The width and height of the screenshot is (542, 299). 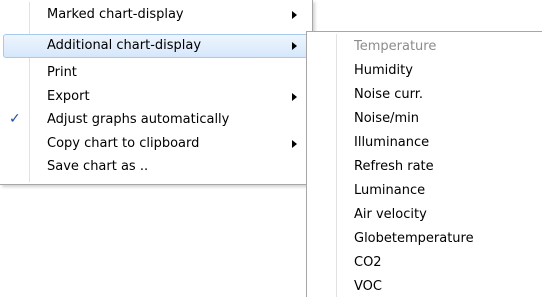 I want to click on menu-item-label: Export, so click(x=68, y=96).